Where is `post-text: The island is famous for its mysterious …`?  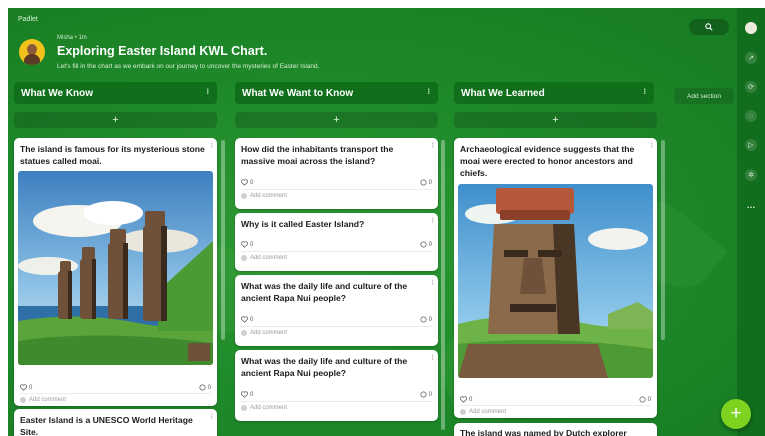 post-text: The island is famous for its mysterious … is located at coordinates (112, 155).